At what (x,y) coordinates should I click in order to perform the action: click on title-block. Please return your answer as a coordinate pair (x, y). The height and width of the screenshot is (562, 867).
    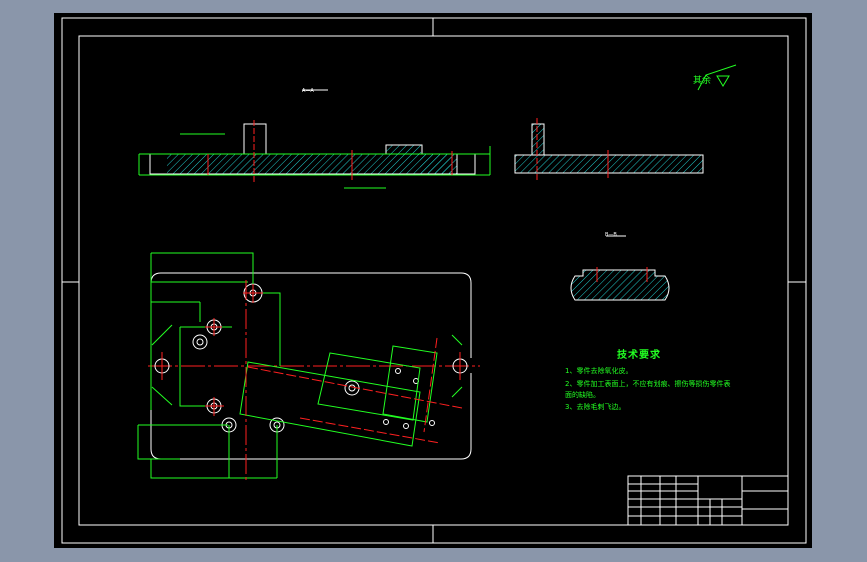
    Looking at the image, I should click on (708, 500).